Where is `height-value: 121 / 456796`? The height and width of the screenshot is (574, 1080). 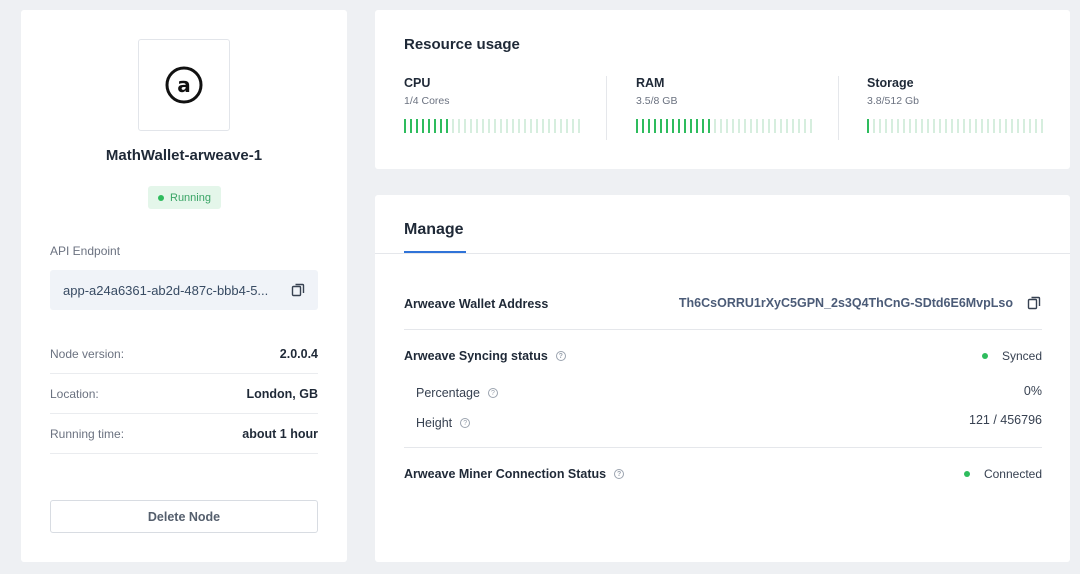
height-value: 121 / 456796 is located at coordinates (1005, 420).